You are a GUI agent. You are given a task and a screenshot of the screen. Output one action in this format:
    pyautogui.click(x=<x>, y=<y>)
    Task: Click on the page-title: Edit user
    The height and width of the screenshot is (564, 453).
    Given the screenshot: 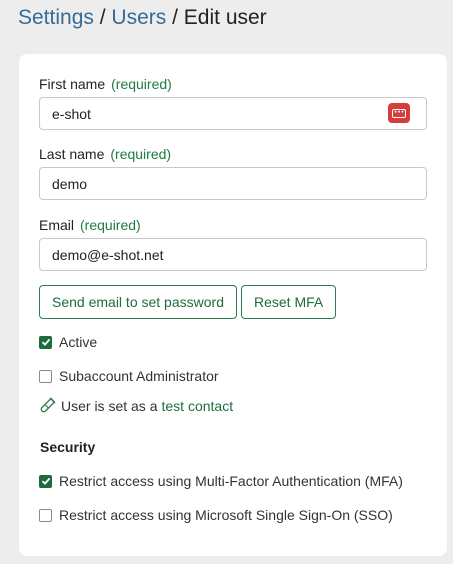 What is the action you would take?
    pyautogui.click(x=225, y=17)
    